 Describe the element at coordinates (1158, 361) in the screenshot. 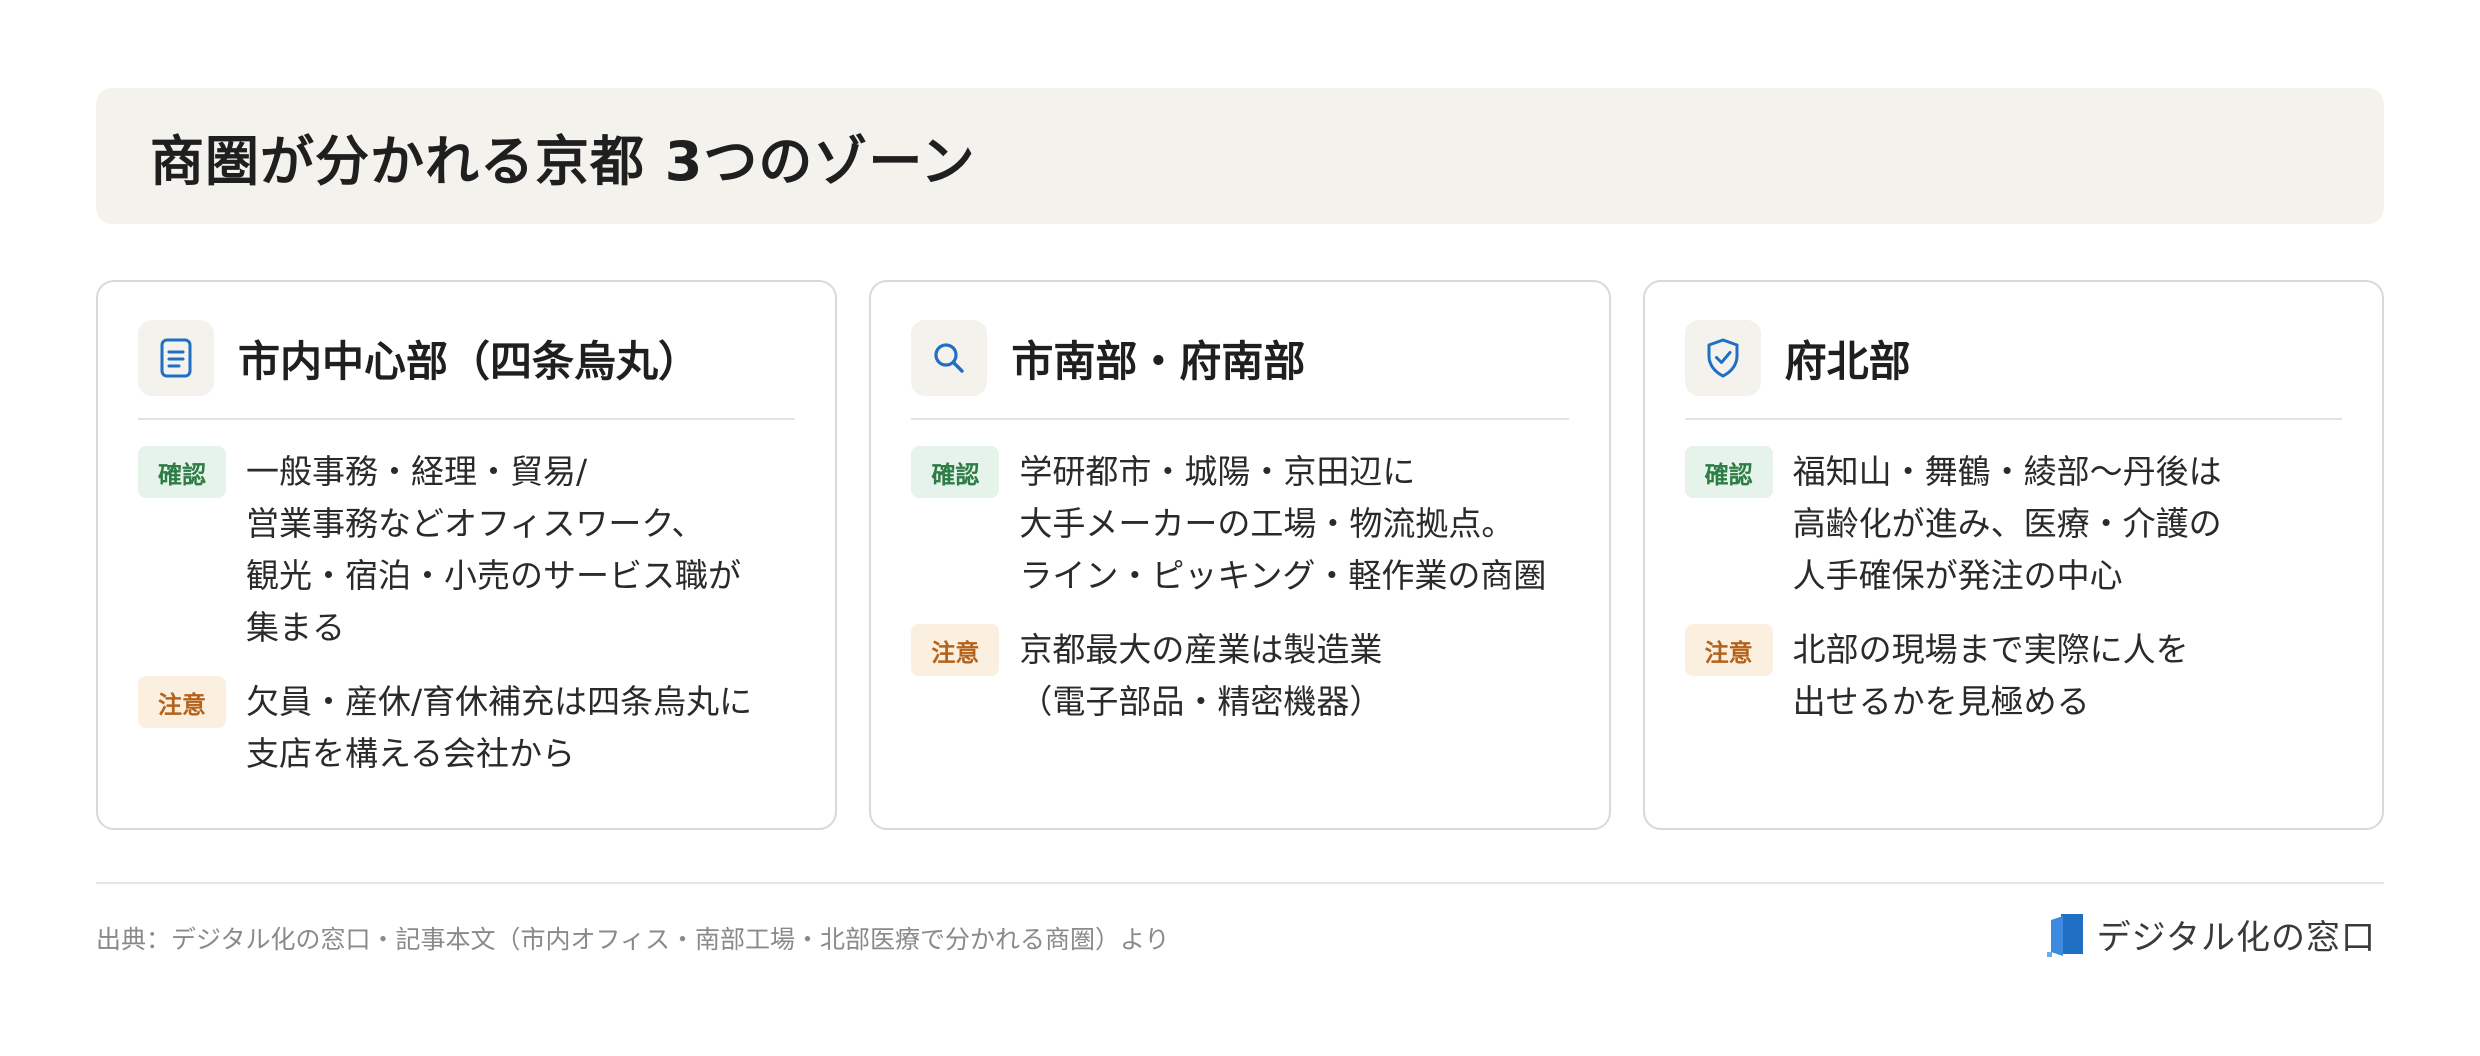

I see `card-title: 市南部・府南部` at that location.